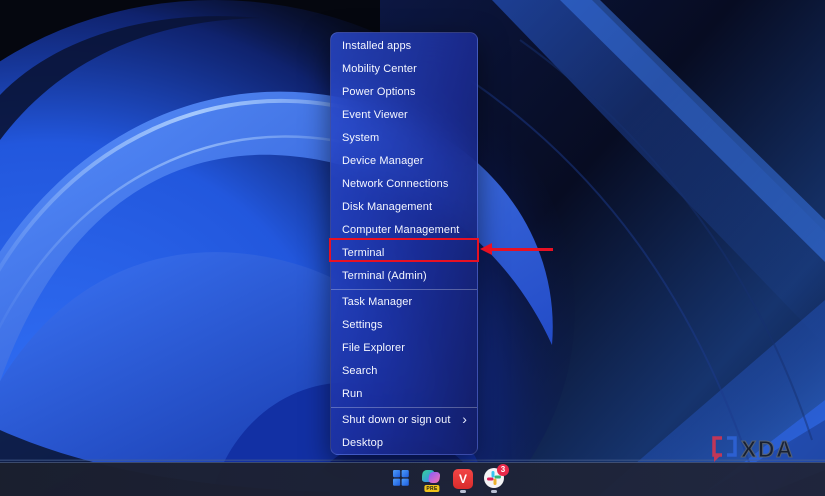 The image size is (825, 496). What do you see at coordinates (401, 230) in the screenshot?
I see `menu-item-label: Computer Management` at bounding box center [401, 230].